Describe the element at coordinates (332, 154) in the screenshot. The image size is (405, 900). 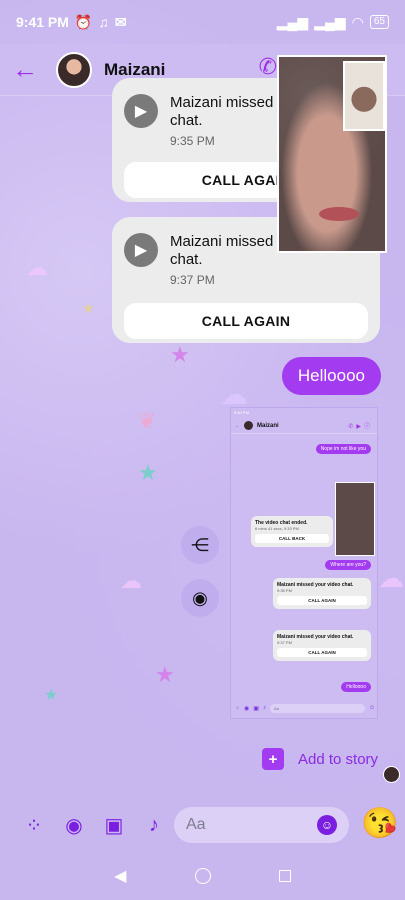
I see `video-call-overlay` at that location.